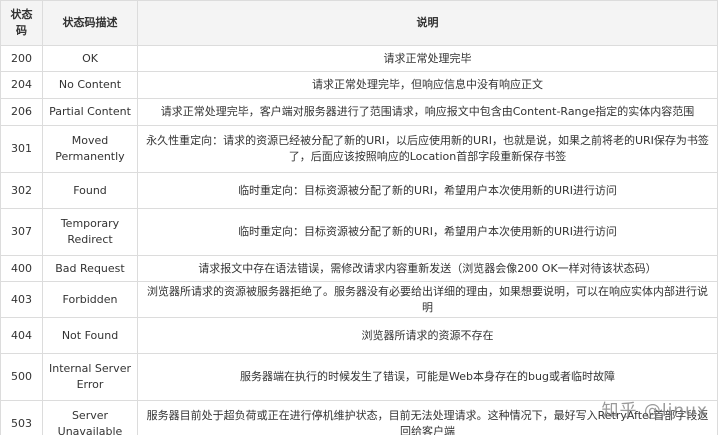 Image resolution: width=720 pixels, height=435 pixels. Describe the element at coordinates (21, 268) in the screenshot. I see `cell-code: 400` at that location.